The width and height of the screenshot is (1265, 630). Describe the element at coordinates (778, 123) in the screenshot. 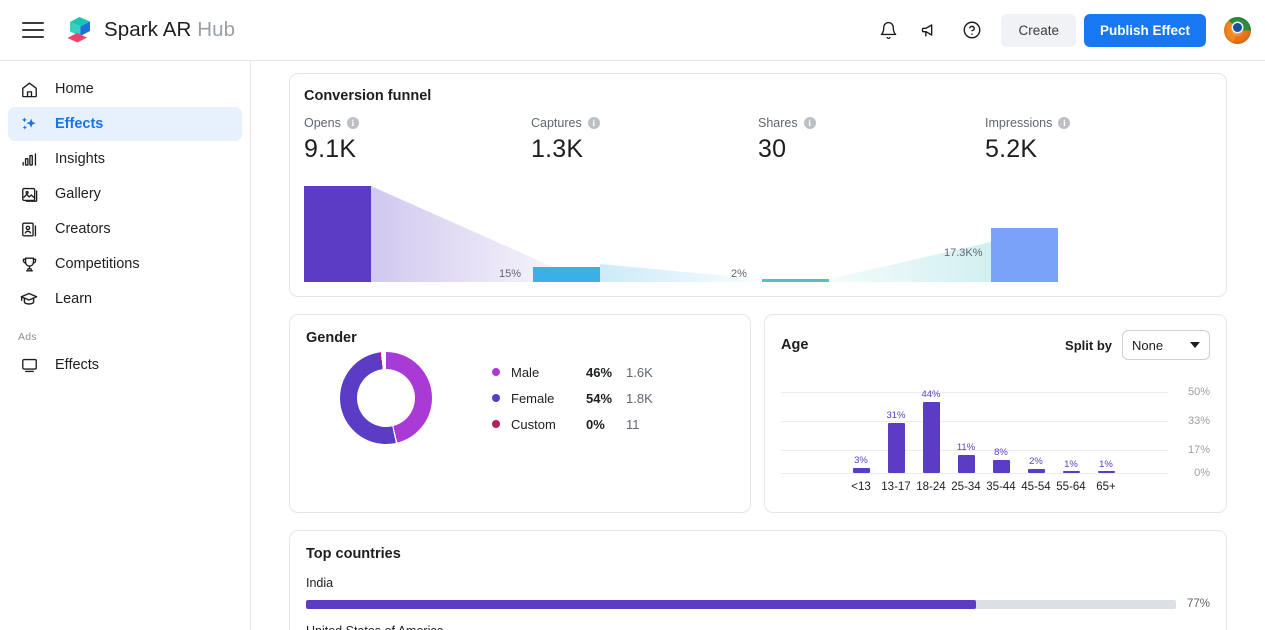

I see `metric-label: Shares` at that location.